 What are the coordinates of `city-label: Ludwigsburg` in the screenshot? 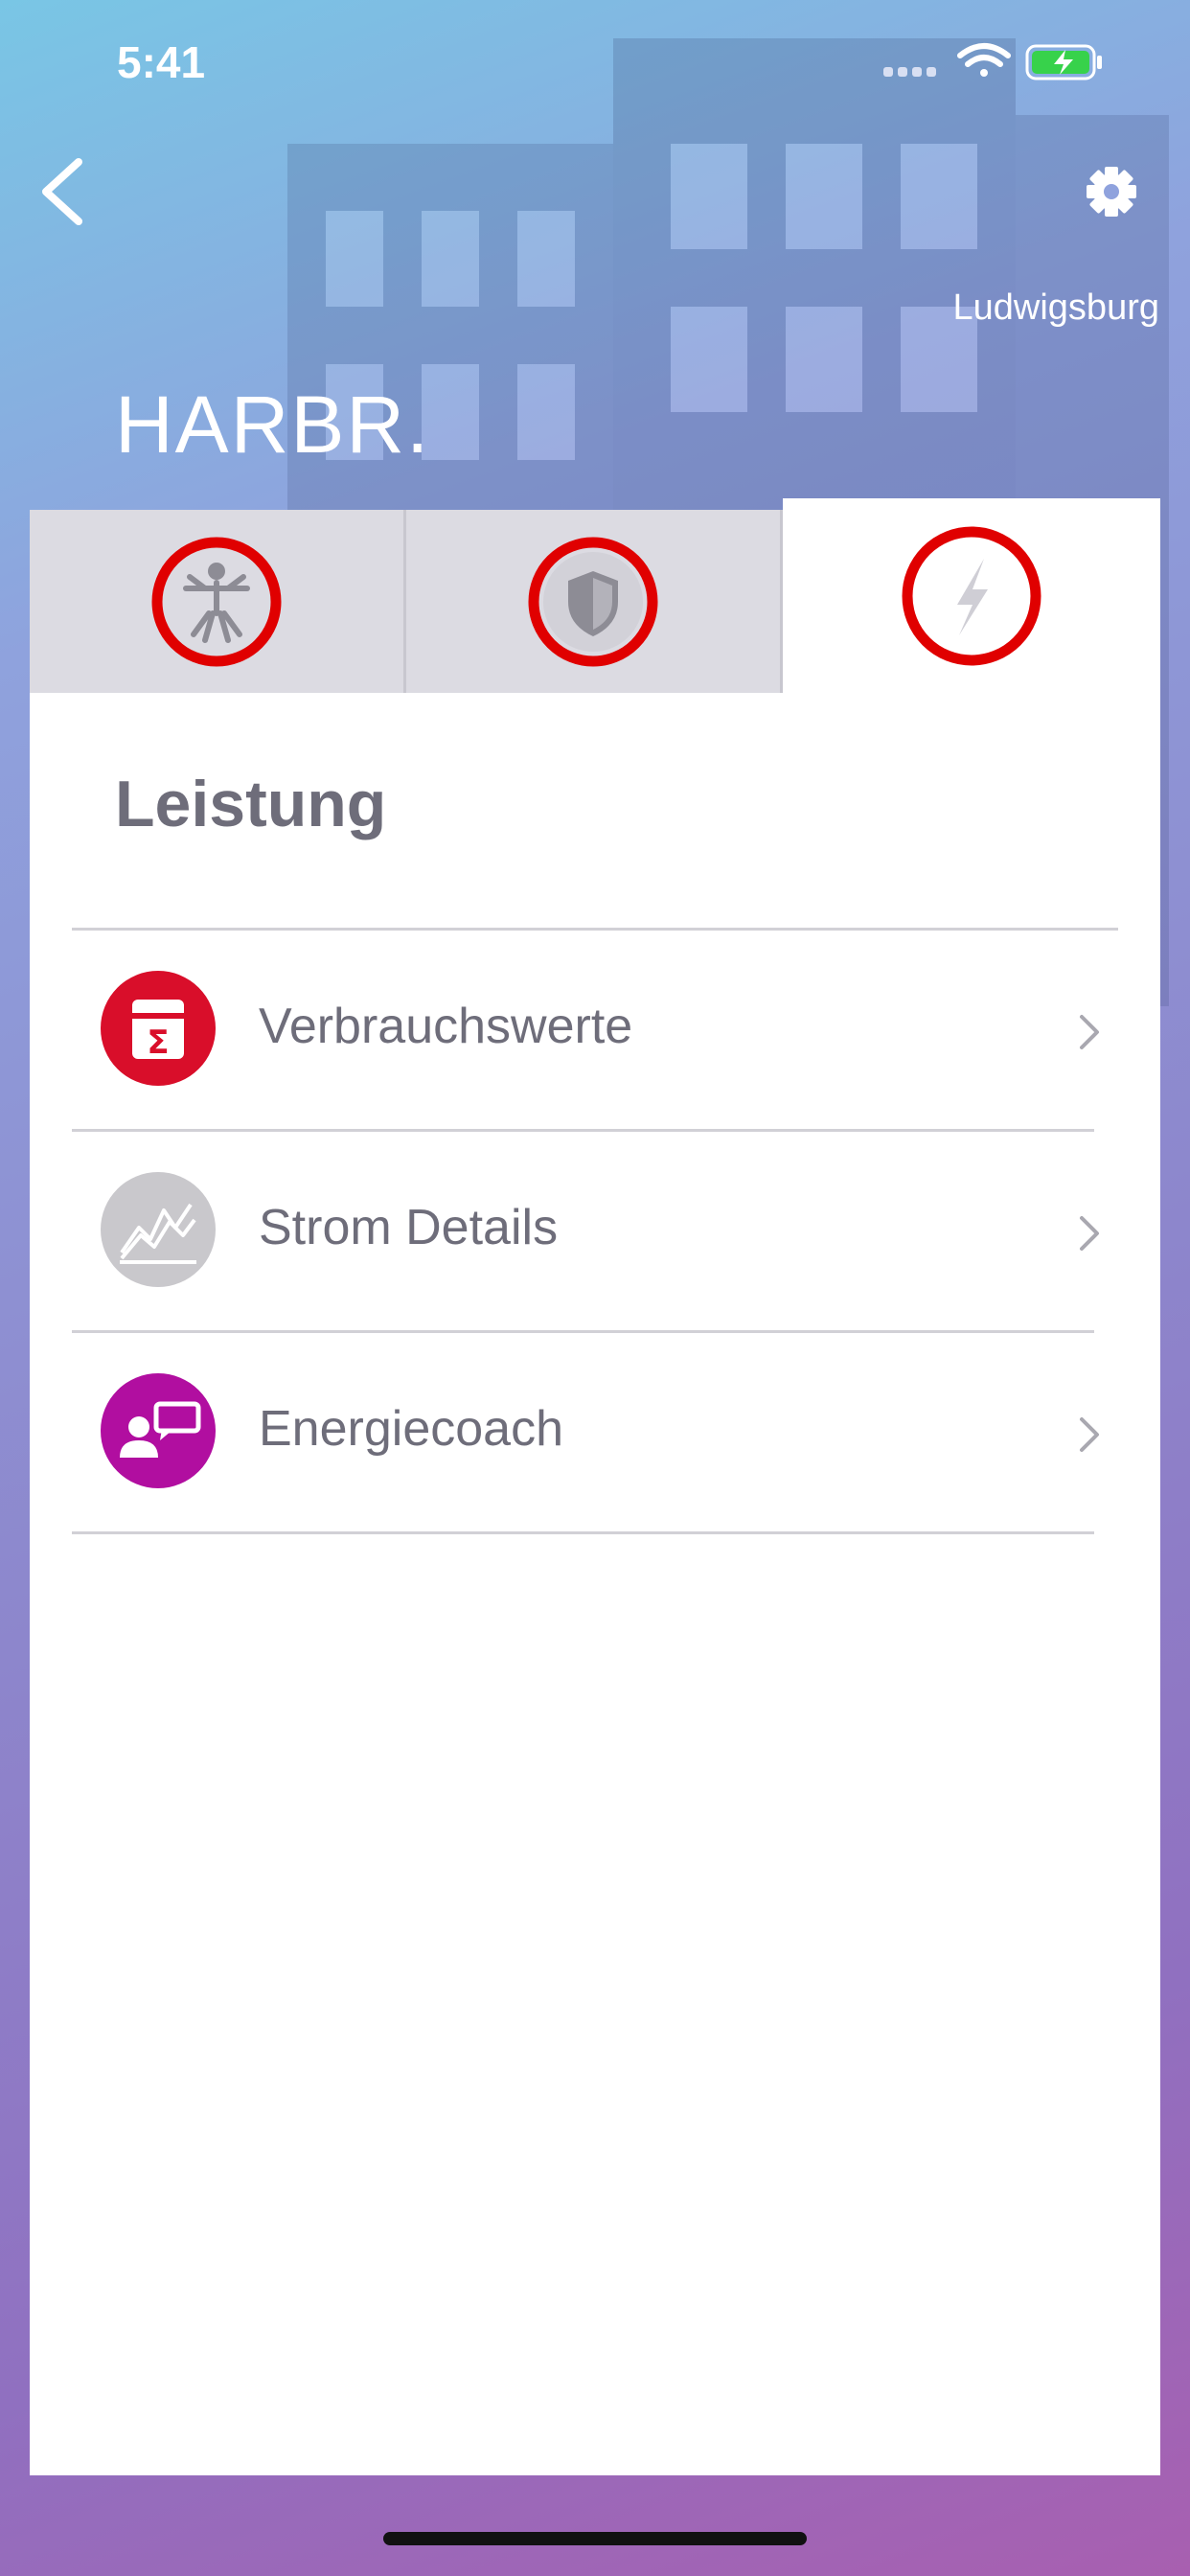 It's located at (1056, 308).